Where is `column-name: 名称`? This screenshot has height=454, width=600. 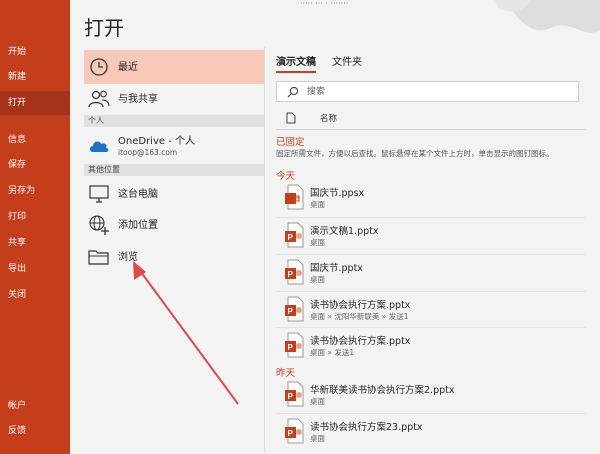 column-name: 名称 is located at coordinates (328, 118).